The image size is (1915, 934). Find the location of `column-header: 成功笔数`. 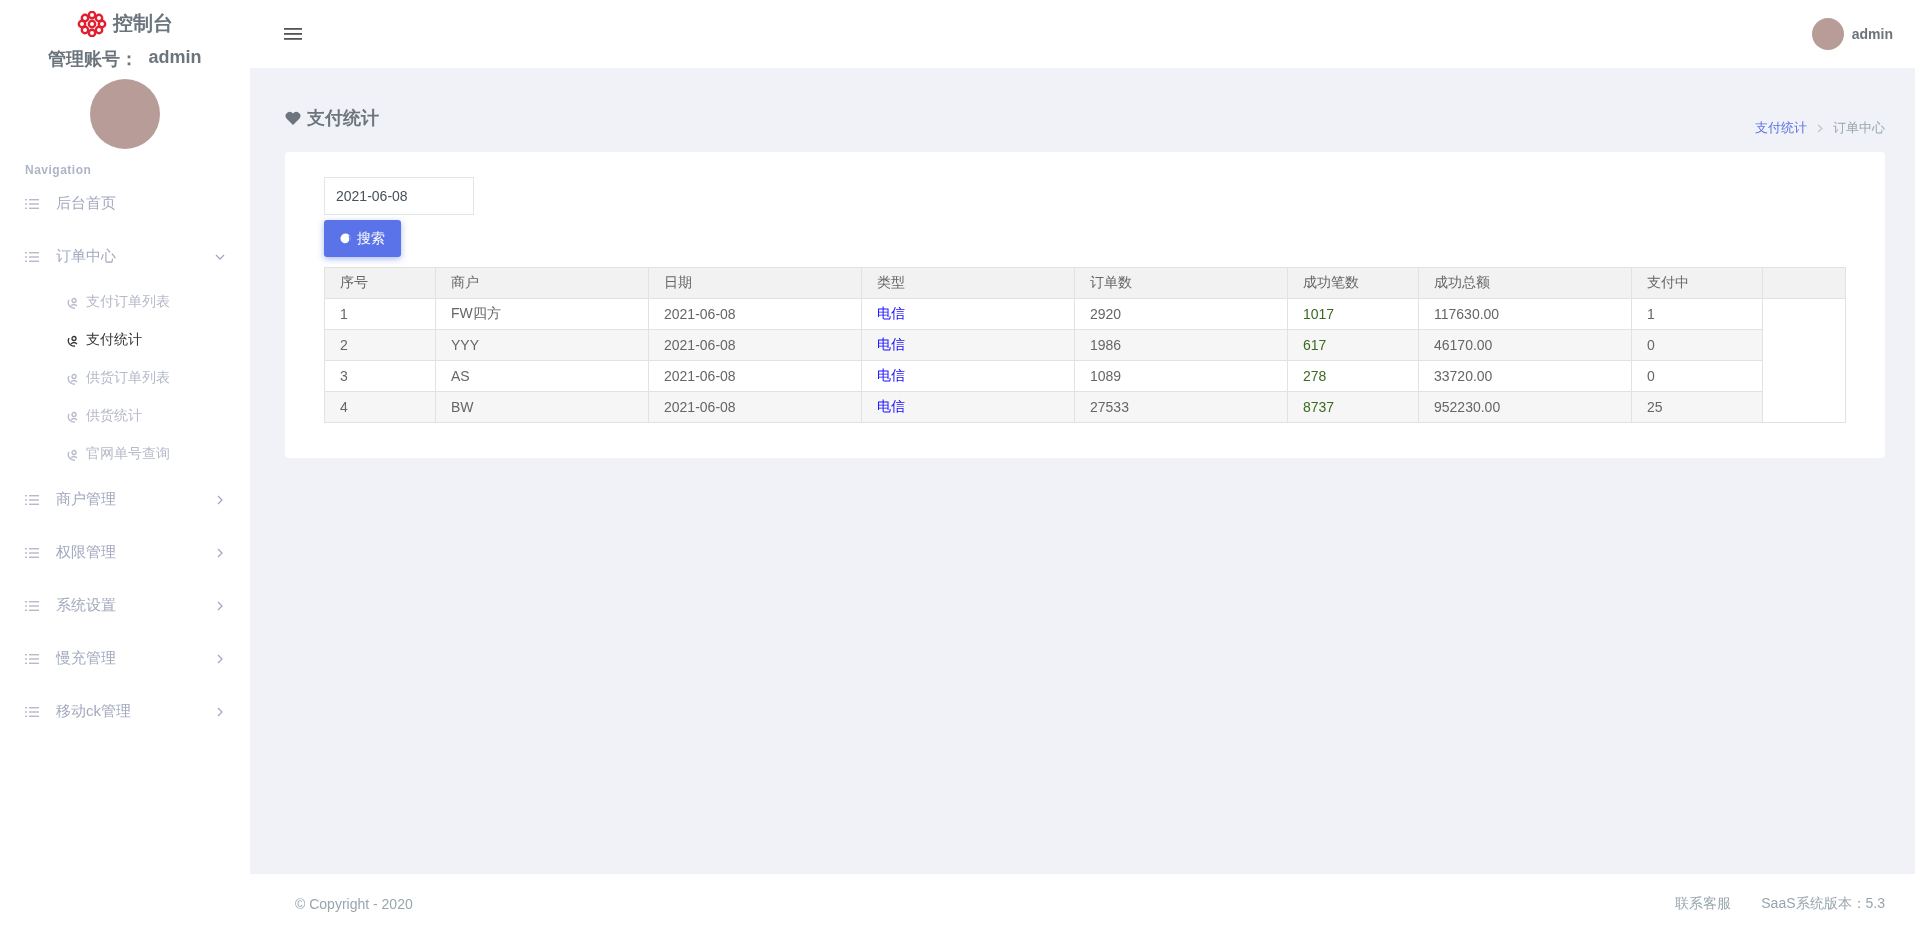

column-header: 成功笔数 is located at coordinates (1353, 283).